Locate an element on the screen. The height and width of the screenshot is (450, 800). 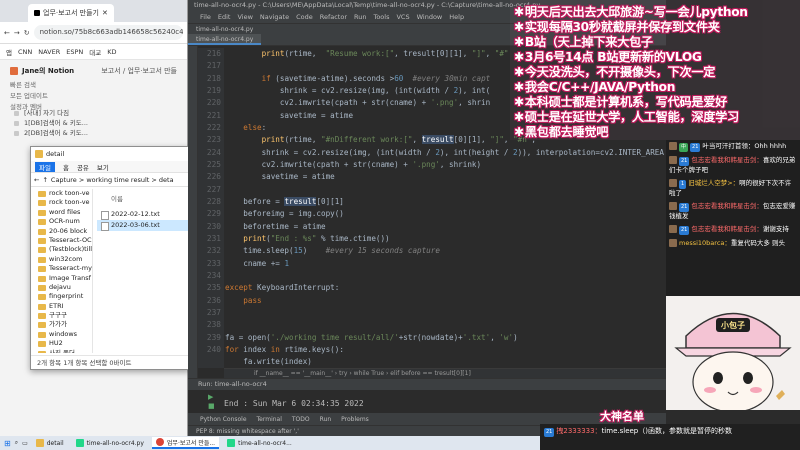
menu-item-window: Window is located at coordinates (430, 17).